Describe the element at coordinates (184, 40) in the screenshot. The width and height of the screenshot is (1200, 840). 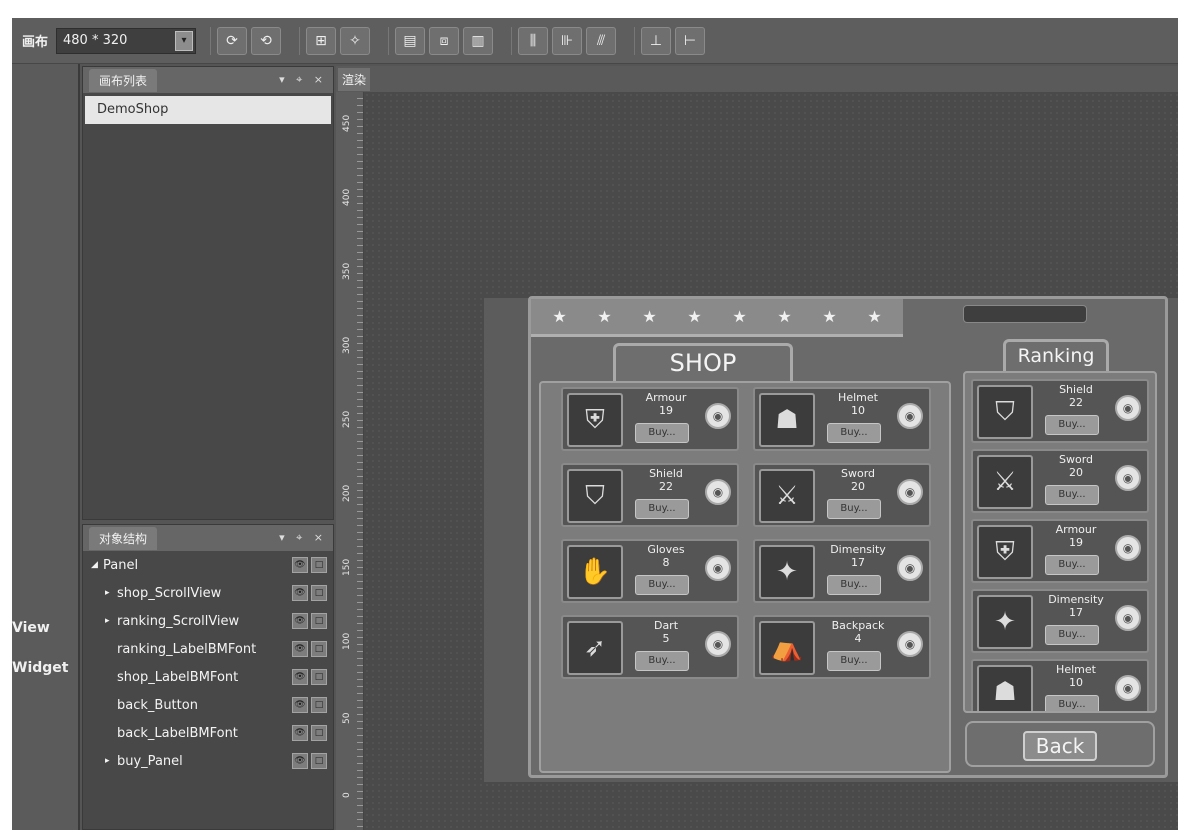
I see `chevron-down-icon: ▾` at that location.